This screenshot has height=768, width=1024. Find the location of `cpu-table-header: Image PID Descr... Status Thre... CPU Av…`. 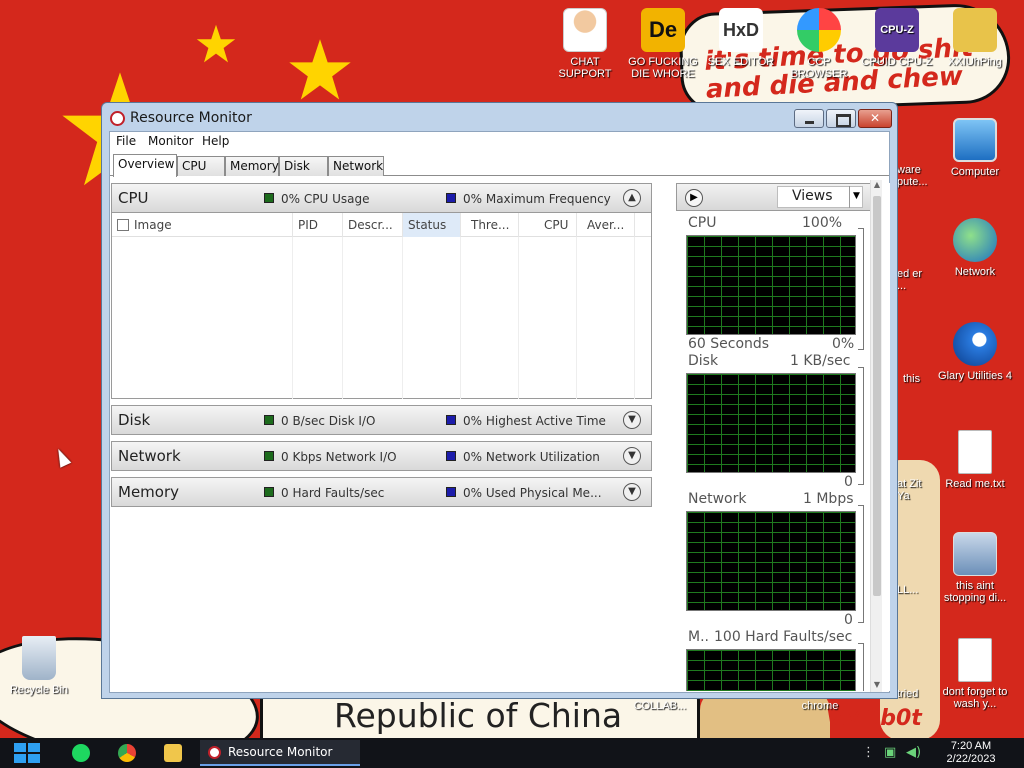

cpu-table-header: Image PID Descr... Status Thre... CPU Av… is located at coordinates (381, 225).